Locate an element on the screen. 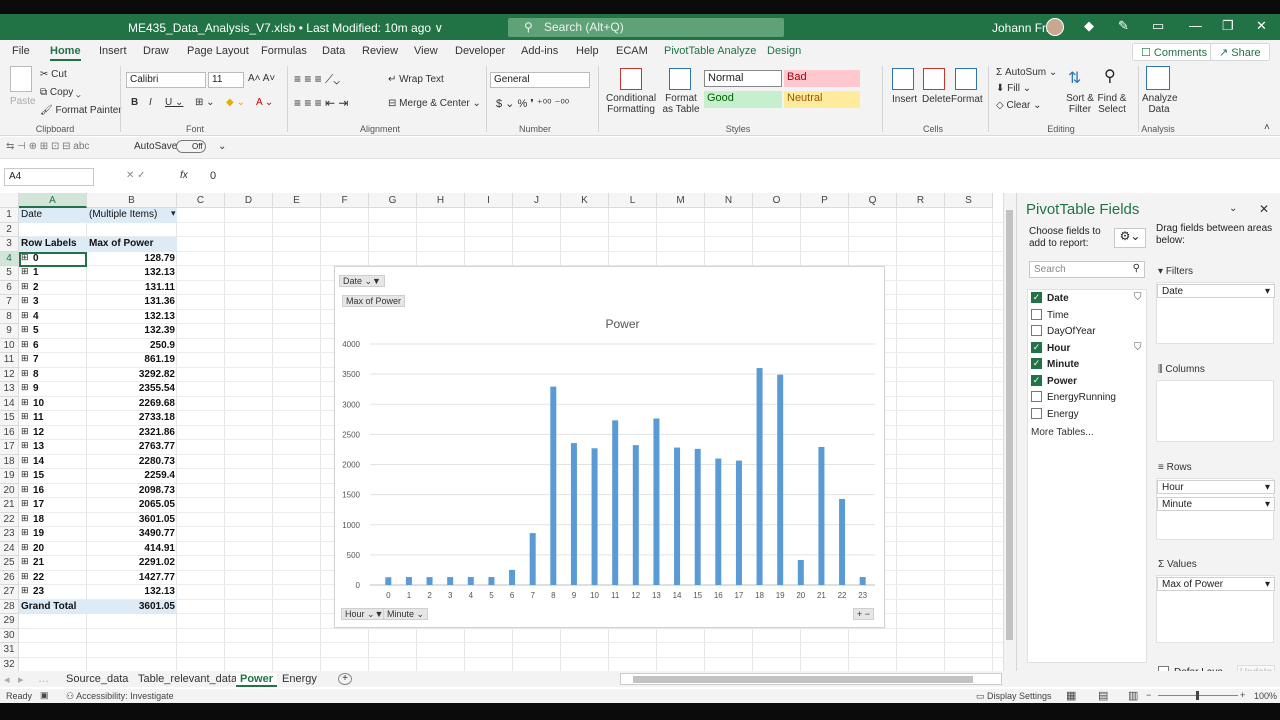 The width and height of the screenshot is (1280, 720). pivot-row-value: 132.39 is located at coordinates (132, 331).